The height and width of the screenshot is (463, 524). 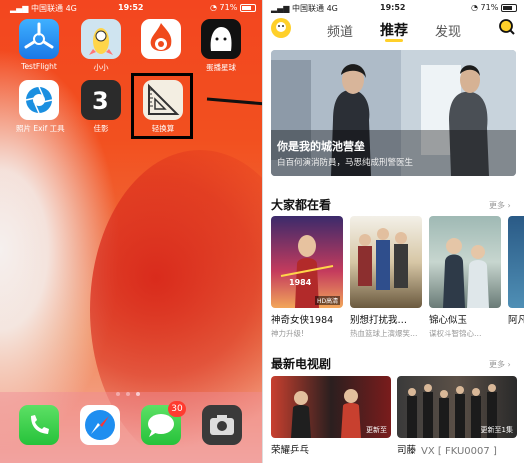 What do you see at coordinates (321, 146) in the screenshot?
I see `banner-title: 你是我的城池营垒` at bounding box center [321, 146].